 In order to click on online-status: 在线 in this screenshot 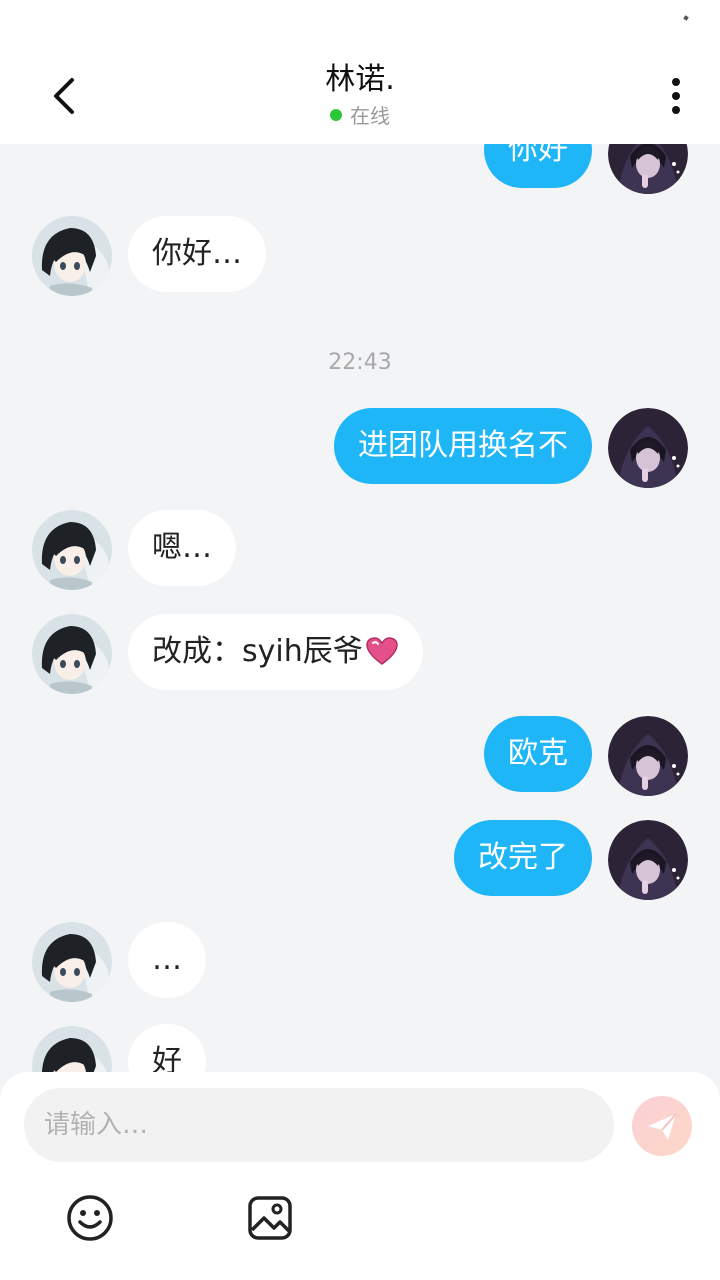, I will do `click(360, 114)`.